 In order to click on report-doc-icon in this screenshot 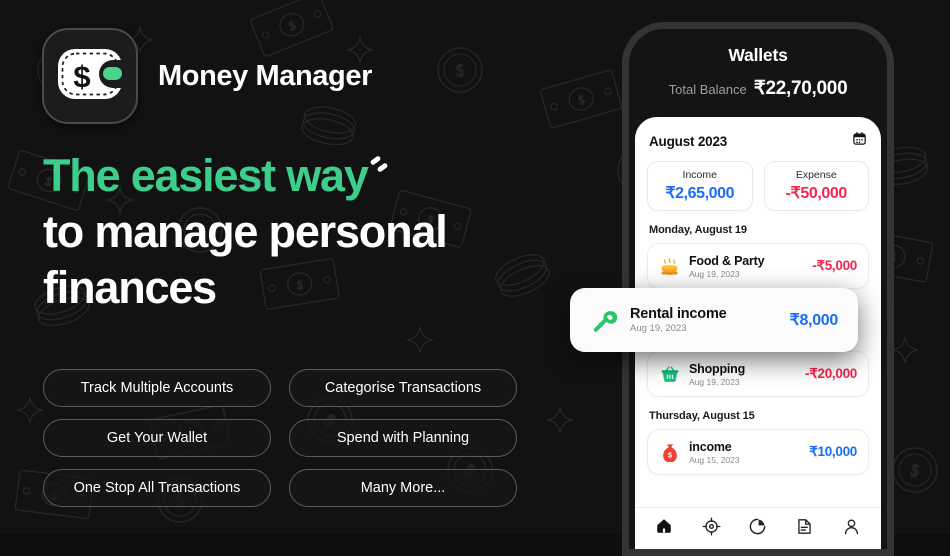, I will do `click(804, 529)`.